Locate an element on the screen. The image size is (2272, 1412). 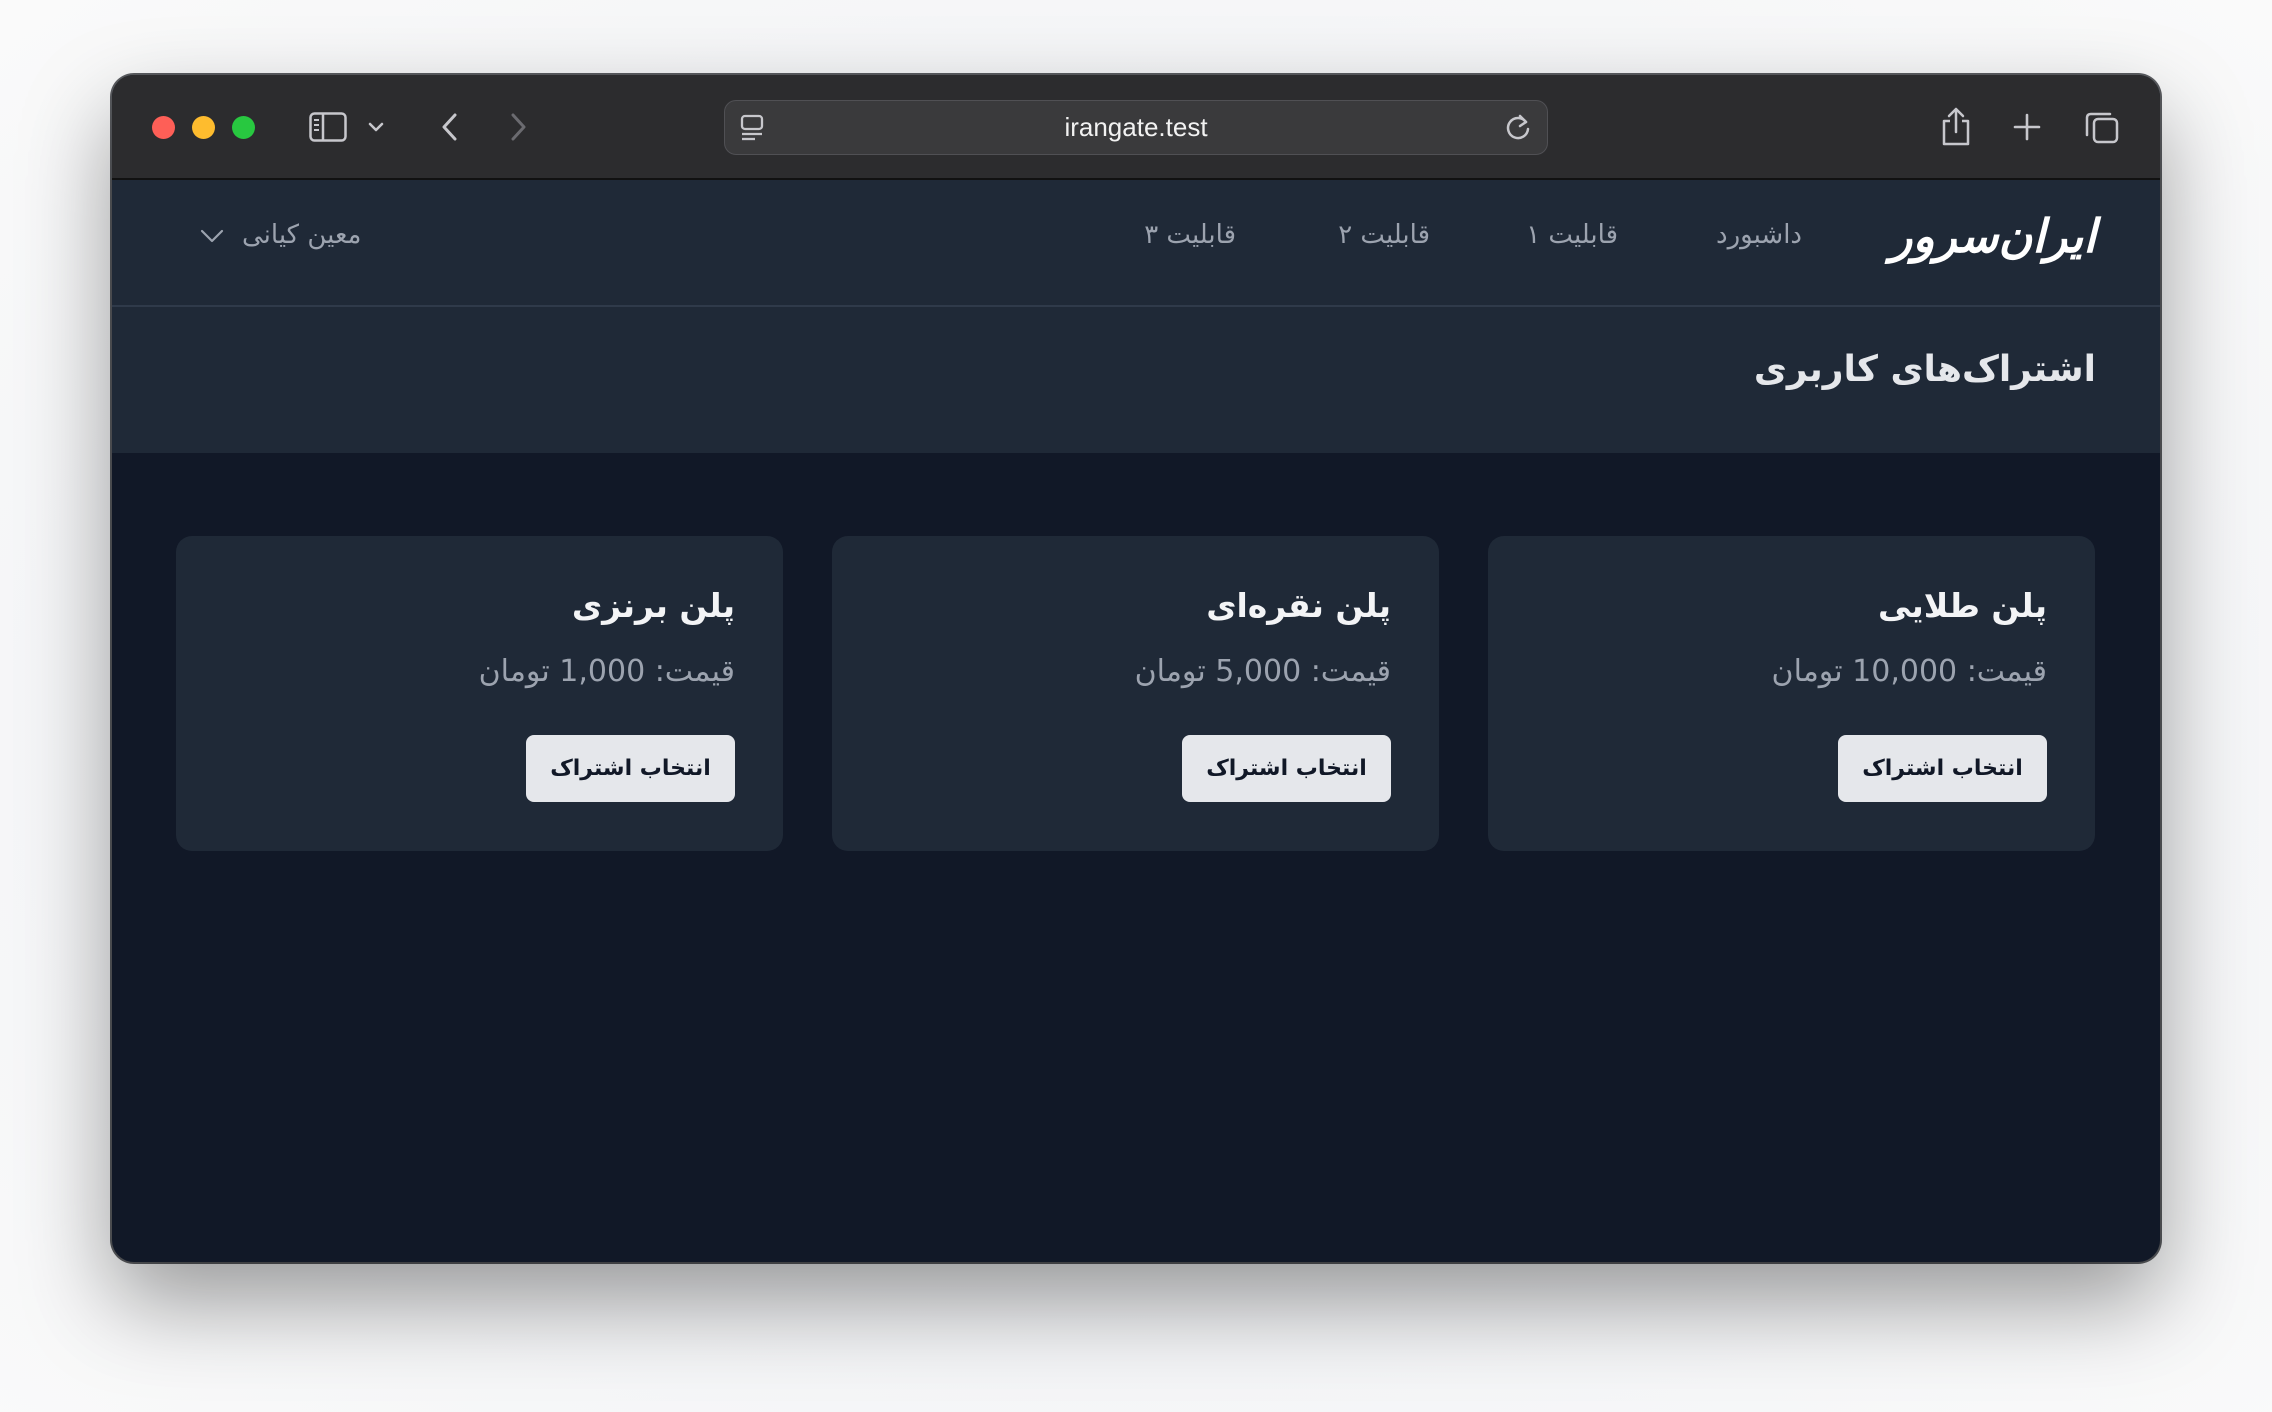
chevron-down-icon is located at coordinates (212, 235).